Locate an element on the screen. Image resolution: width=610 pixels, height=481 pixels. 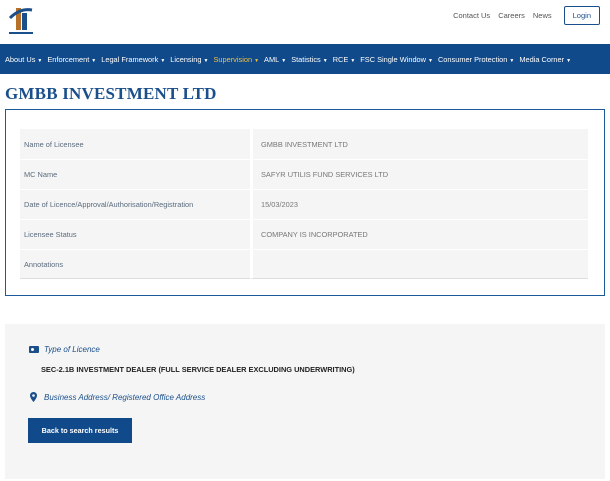
nav-aml: AML ▼ is located at coordinates (275, 59).